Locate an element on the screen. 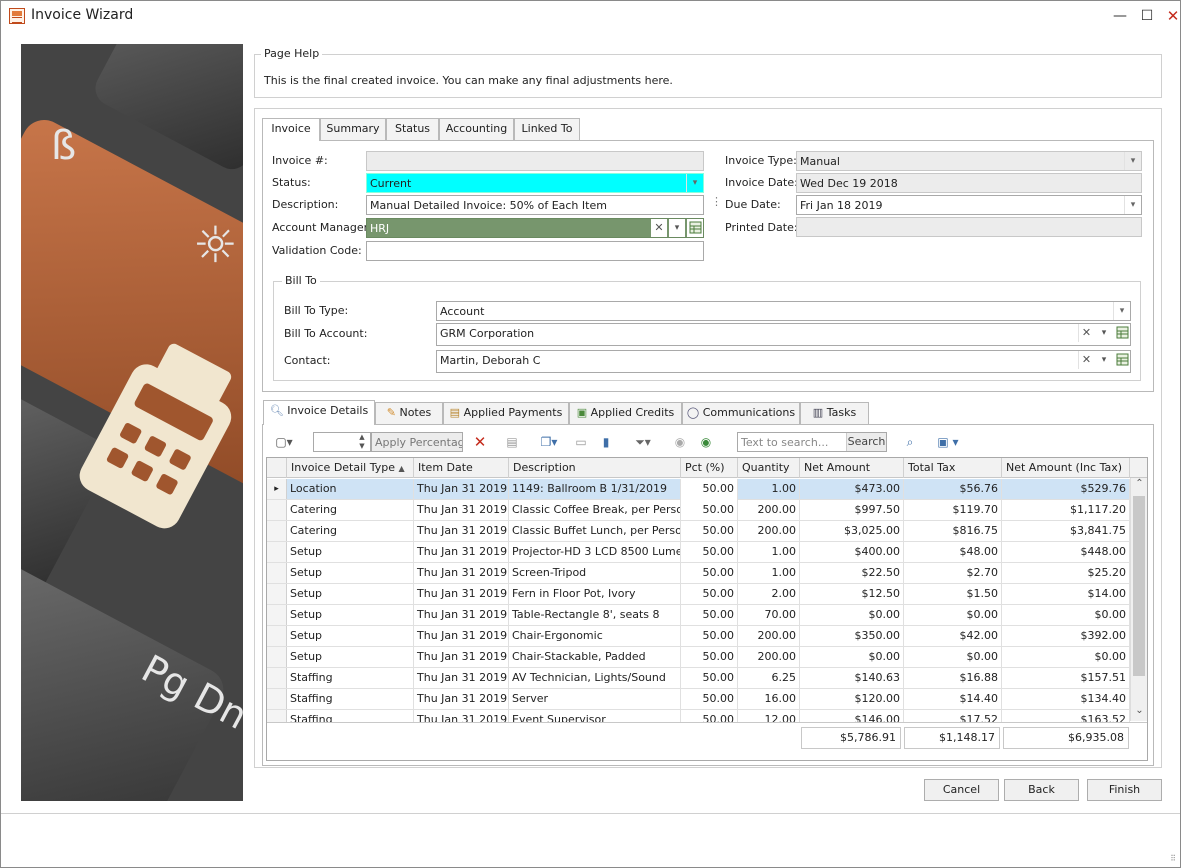  col-header-detail-type: Invoice Detail Type ▲ is located at coordinates (350, 468).